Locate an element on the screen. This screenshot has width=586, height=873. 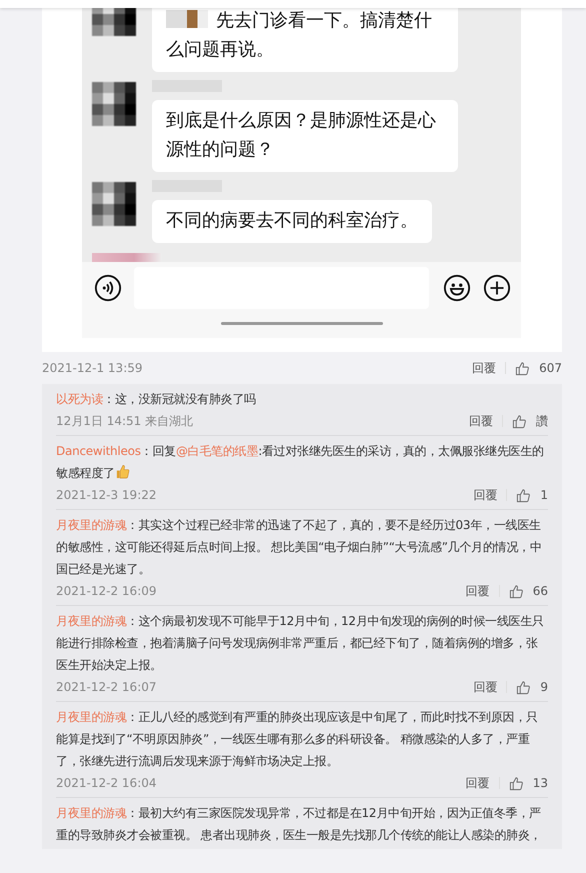
like-count: 607 is located at coordinates (550, 368).